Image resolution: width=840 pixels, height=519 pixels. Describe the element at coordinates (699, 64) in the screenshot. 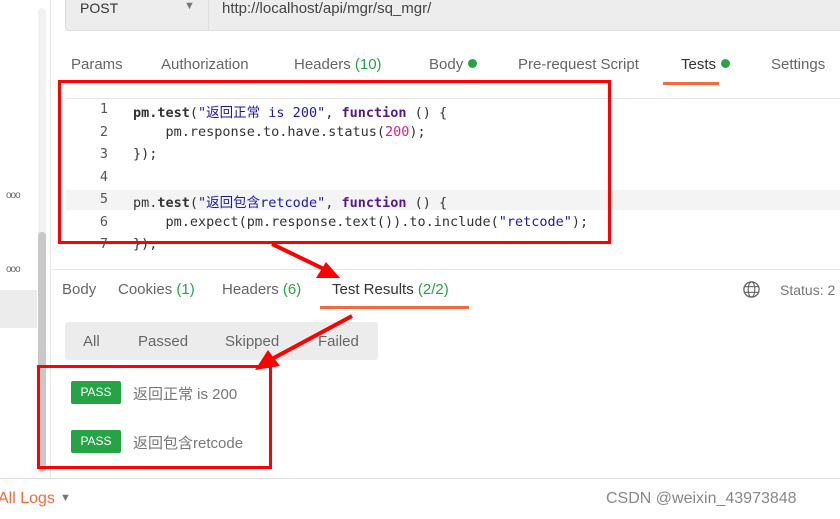

I see `tab-label: Tests` at that location.